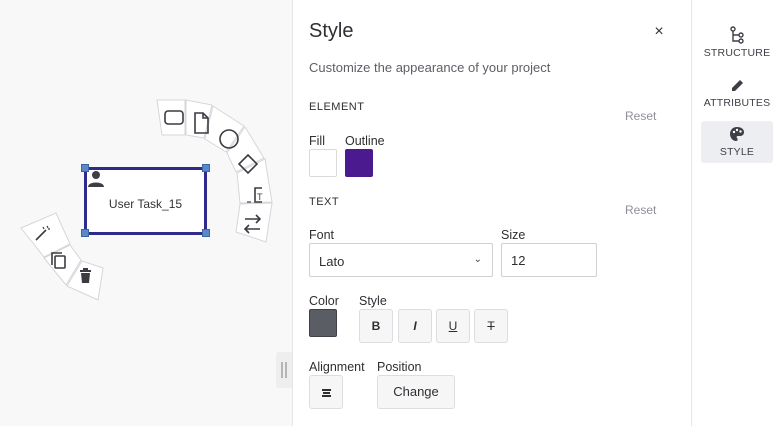 Image resolution: width=780 pixels, height=426 pixels. Describe the element at coordinates (737, 53) in the screenshot. I see `nav-structure-label: STRUCTURE` at that location.